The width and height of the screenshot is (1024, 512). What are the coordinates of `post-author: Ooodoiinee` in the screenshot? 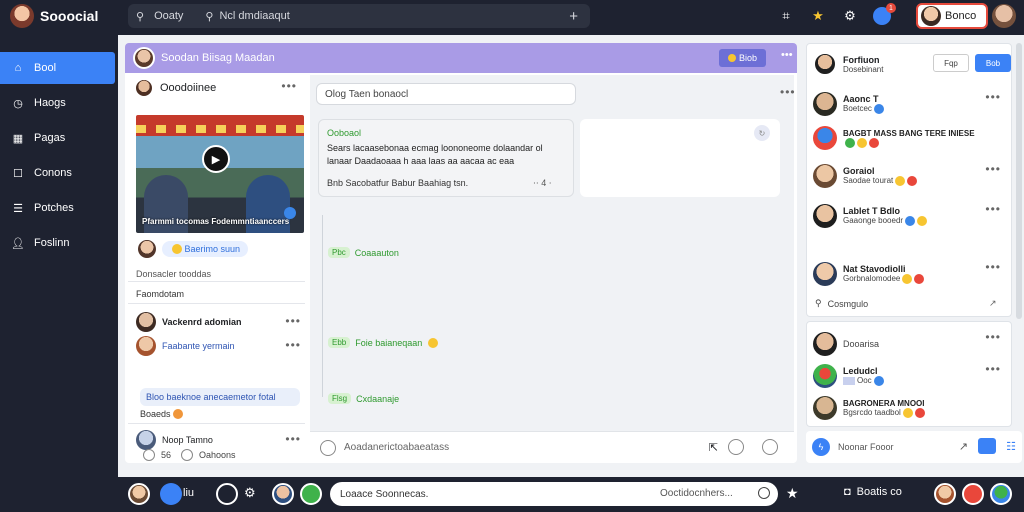 It's located at (188, 88).